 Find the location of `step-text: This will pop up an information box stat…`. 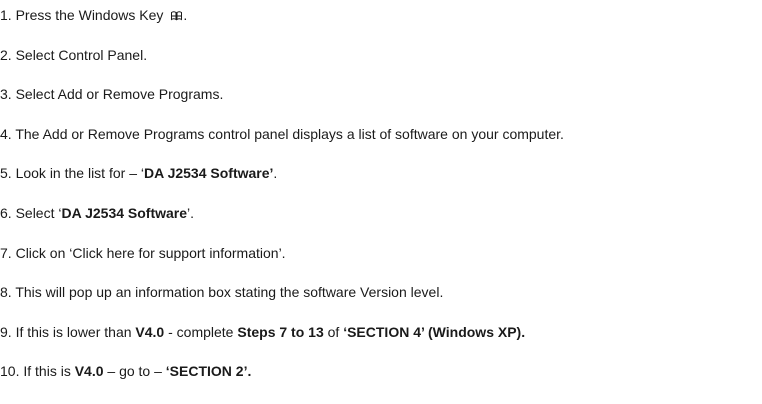

step-text: This will pop up an information box stat… is located at coordinates (227, 292).